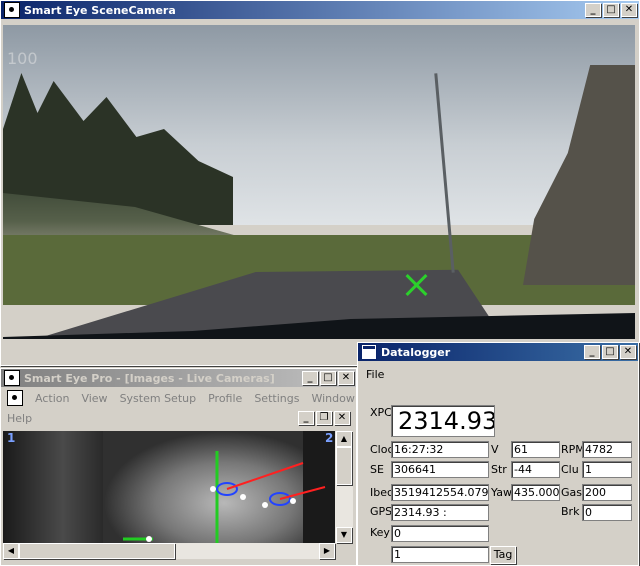  What do you see at coordinates (377, 469) in the screenshot?
I see `se-label: SE` at bounding box center [377, 469].